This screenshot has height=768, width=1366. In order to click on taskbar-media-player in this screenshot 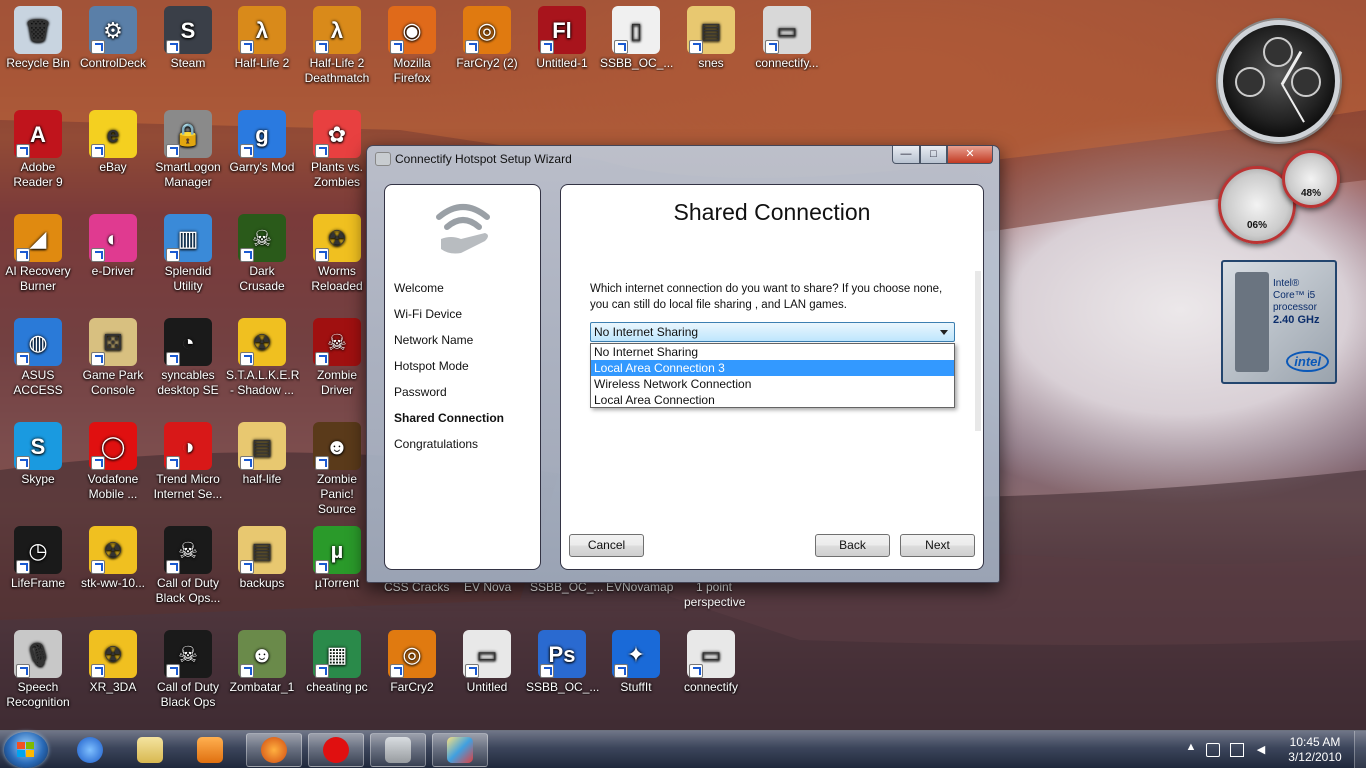, I will do `click(210, 750)`.